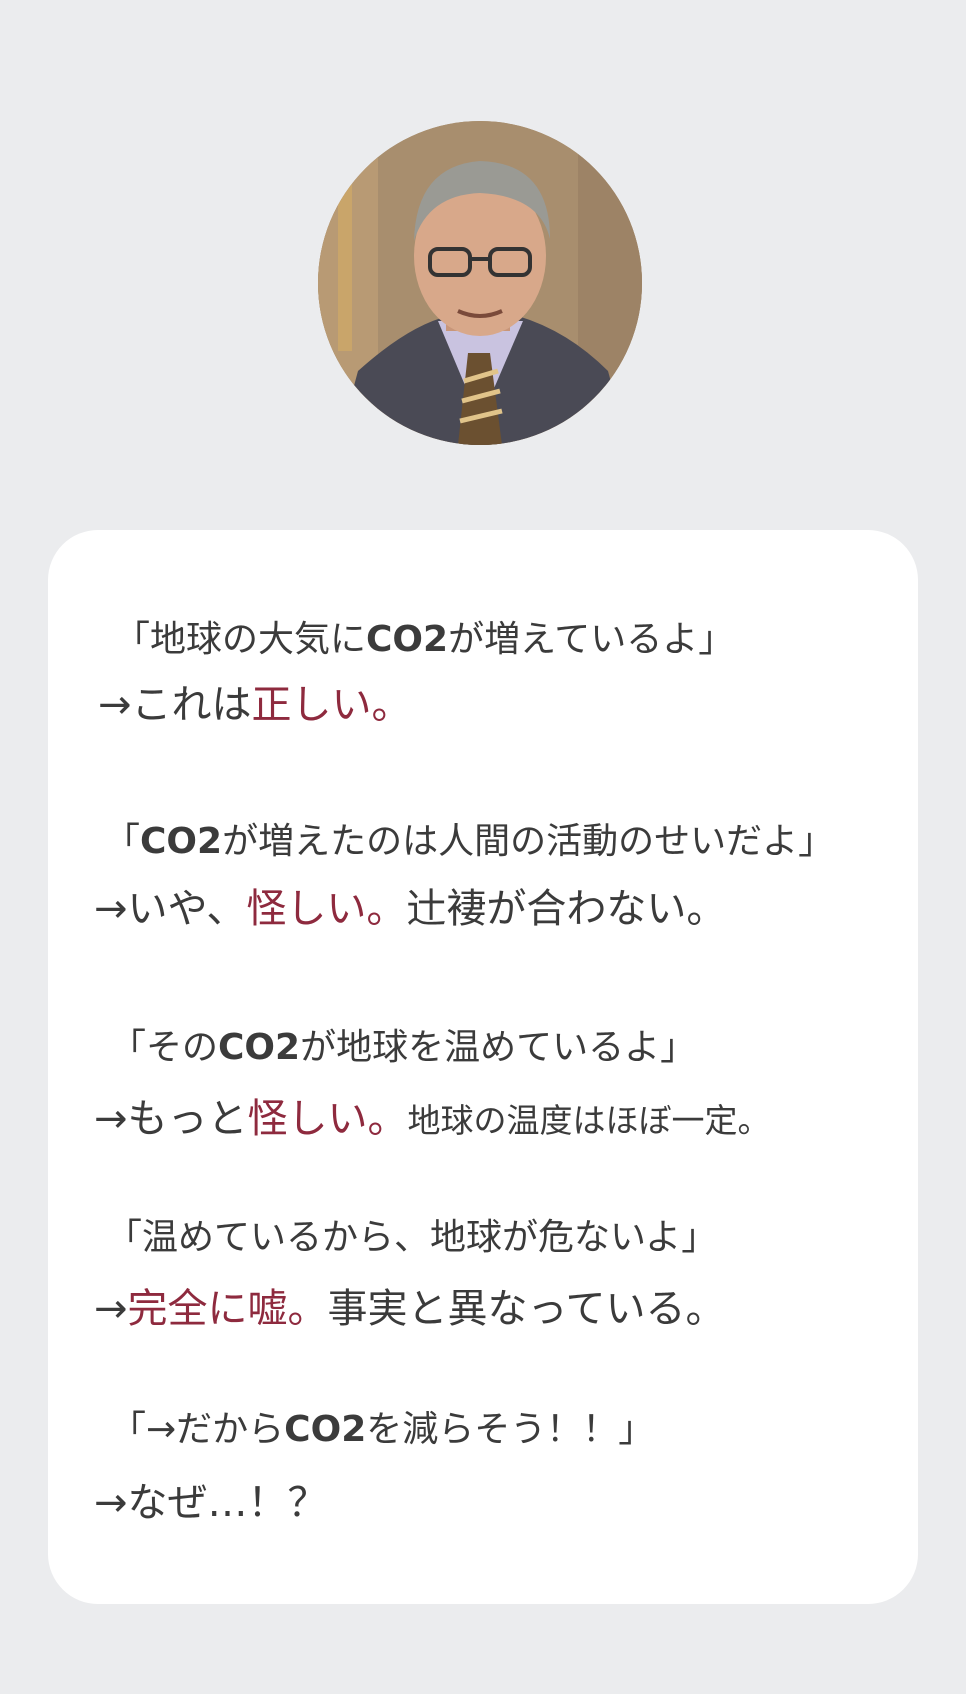  Describe the element at coordinates (469, 841) in the screenshot. I see `claim-2: 「CO2が増えたのは人間の活動のせいだよ」` at that location.